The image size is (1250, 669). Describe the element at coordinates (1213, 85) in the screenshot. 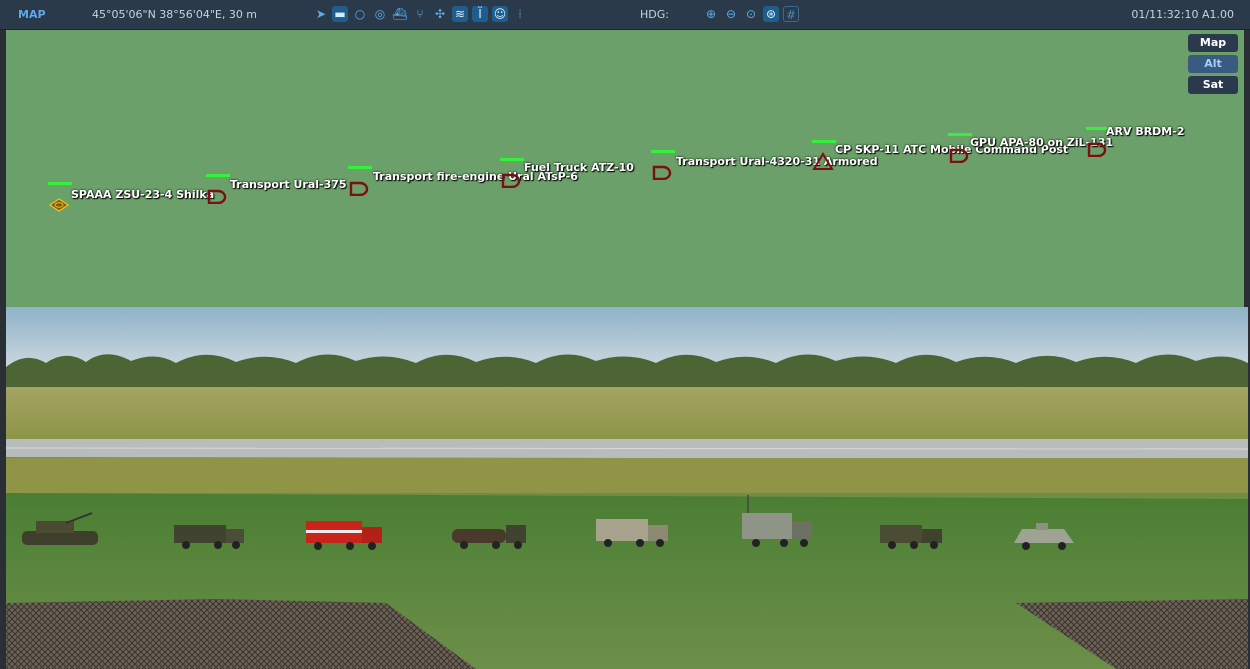

I see `layer-button-sat: Sat` at that location.